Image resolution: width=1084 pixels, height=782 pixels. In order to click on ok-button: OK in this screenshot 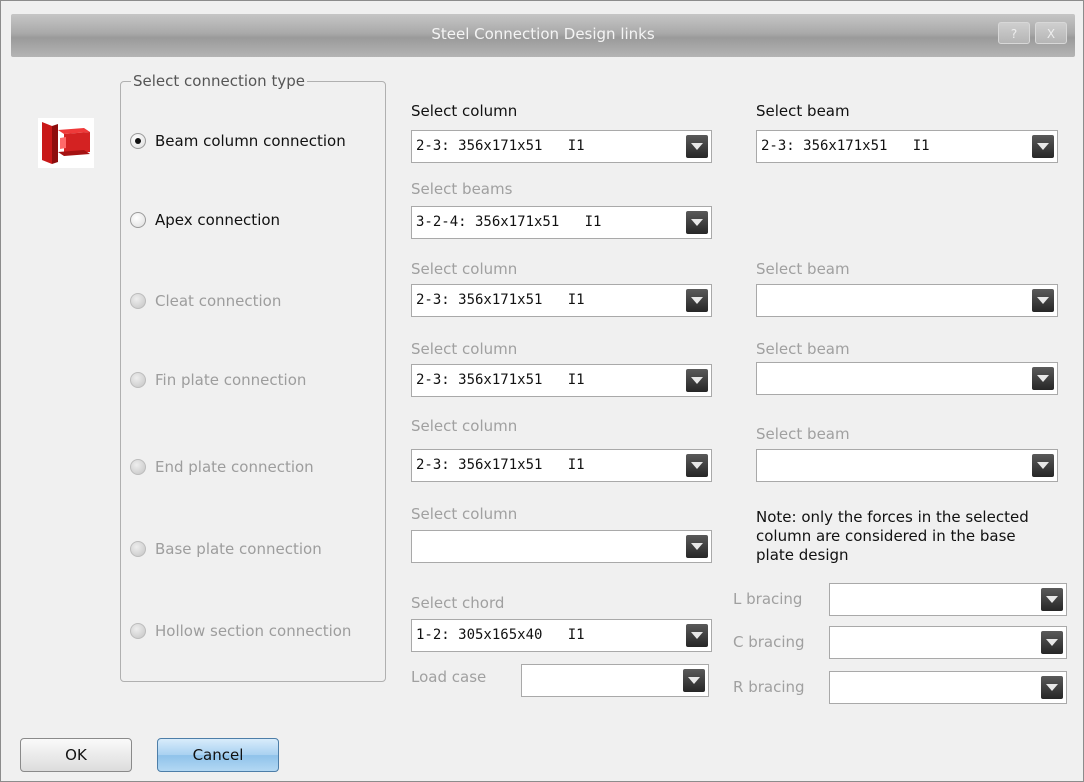, I will do `click(76, 755)`.